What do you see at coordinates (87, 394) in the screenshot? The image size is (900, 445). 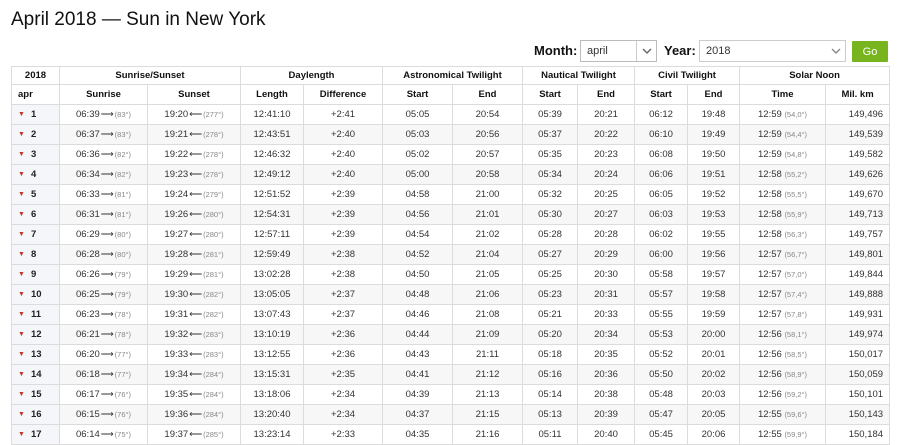 I see `sunrise-time: 06:17` at bounding box center [87, 394].